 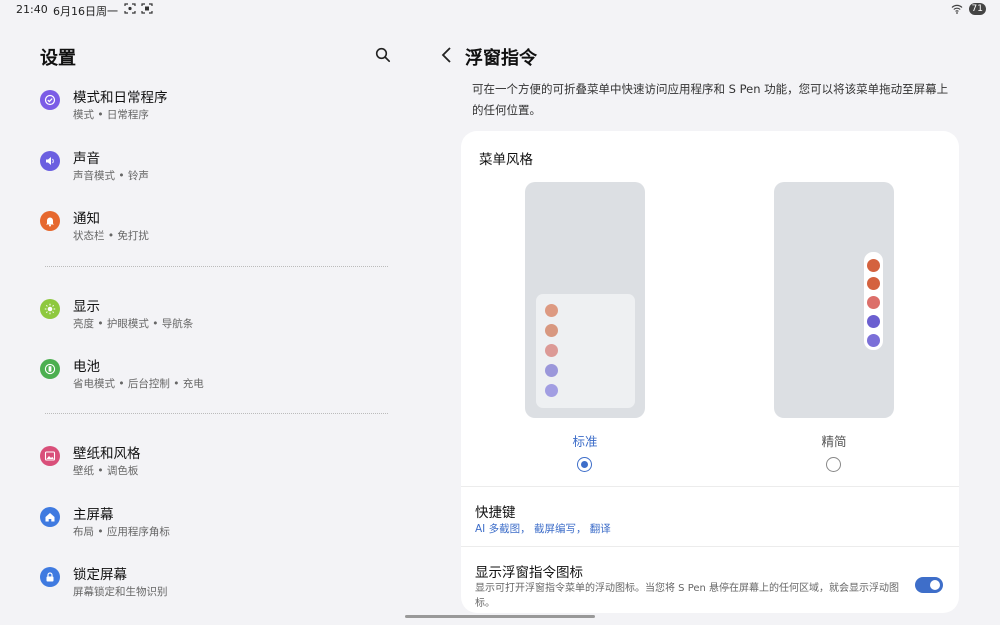 I want to click on settings-item-sound: 声音 声音模式 • 铃声, so click(x=218, y=170).